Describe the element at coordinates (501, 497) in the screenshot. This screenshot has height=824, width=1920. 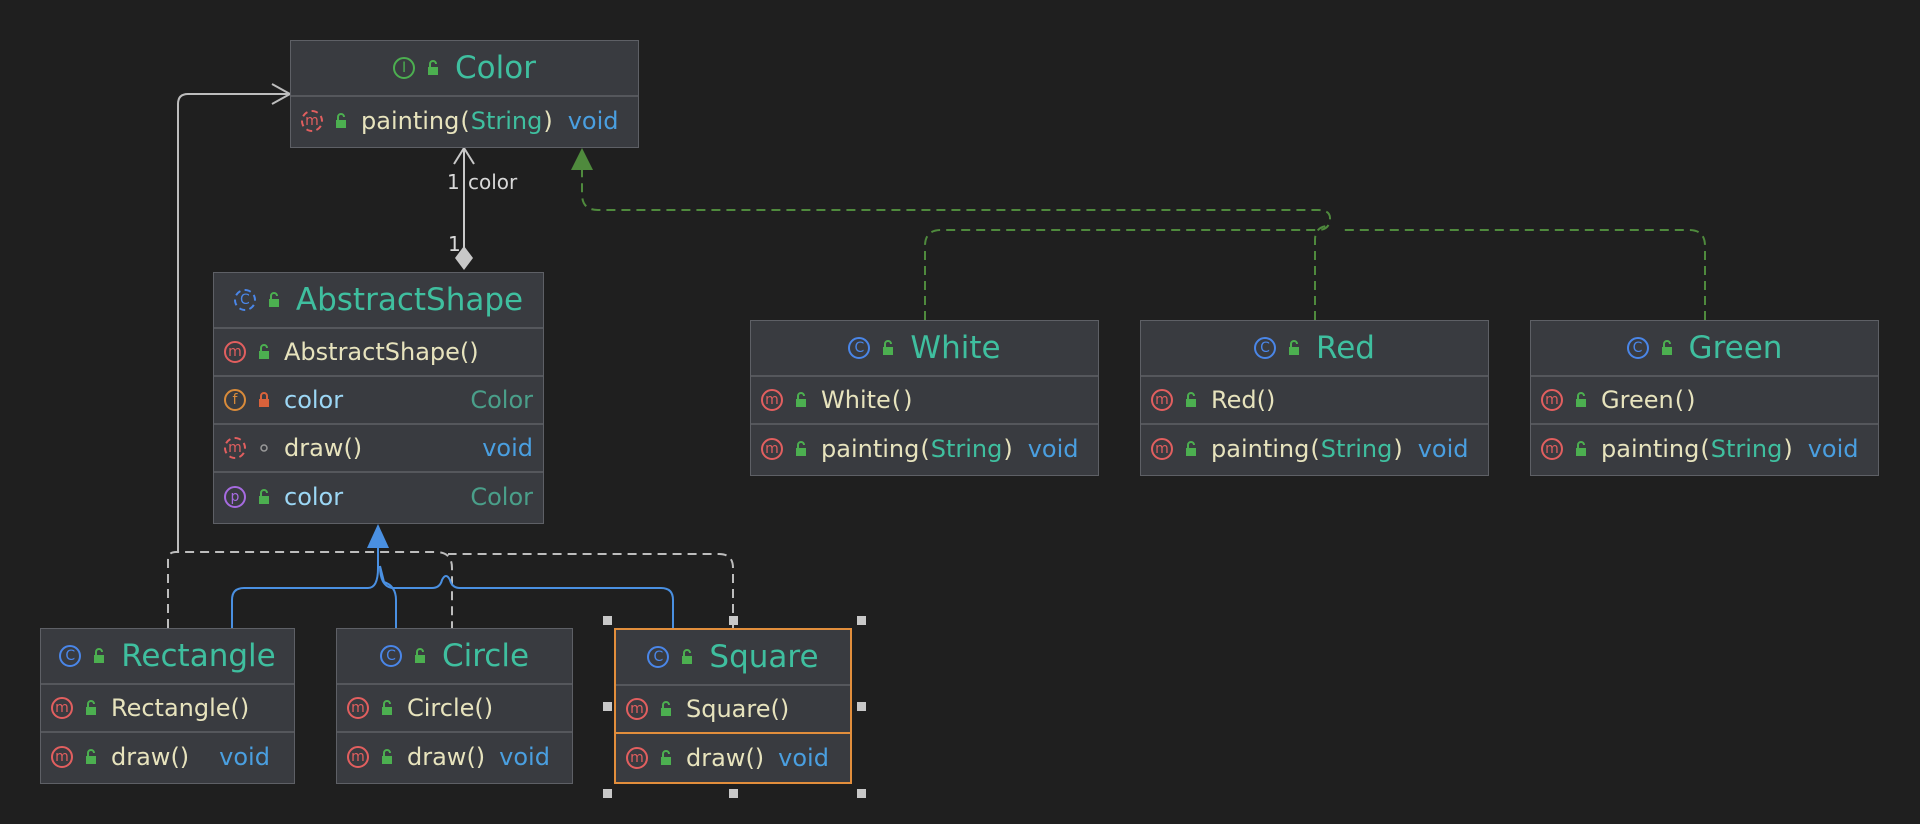
I see `property-type: Color` at that location.